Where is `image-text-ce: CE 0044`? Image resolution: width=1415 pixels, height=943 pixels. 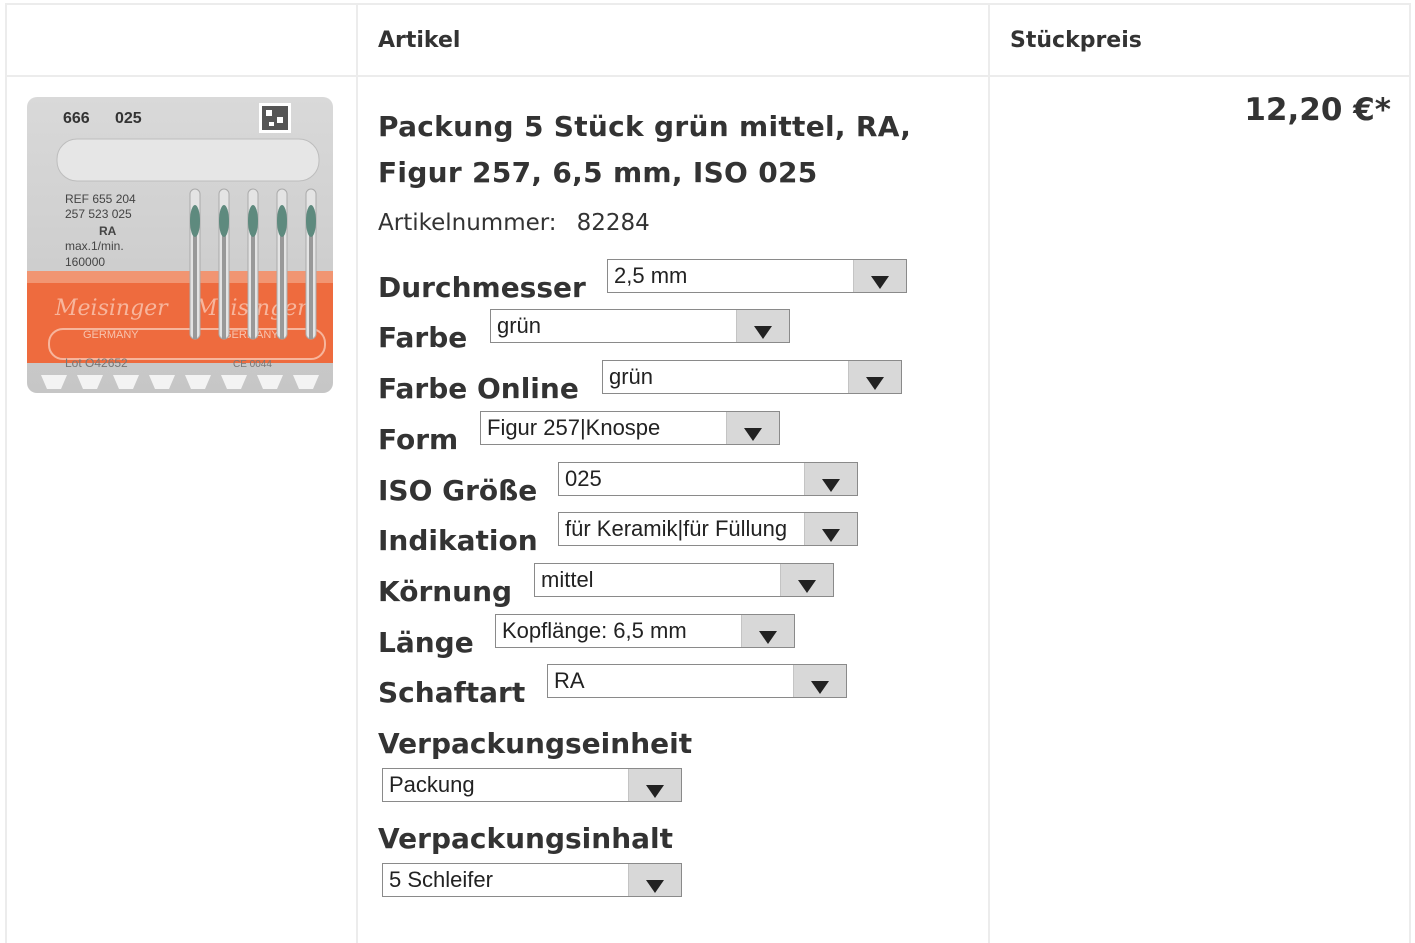
image-text-ce: CE 0044 is located at coordinates (252, 364).